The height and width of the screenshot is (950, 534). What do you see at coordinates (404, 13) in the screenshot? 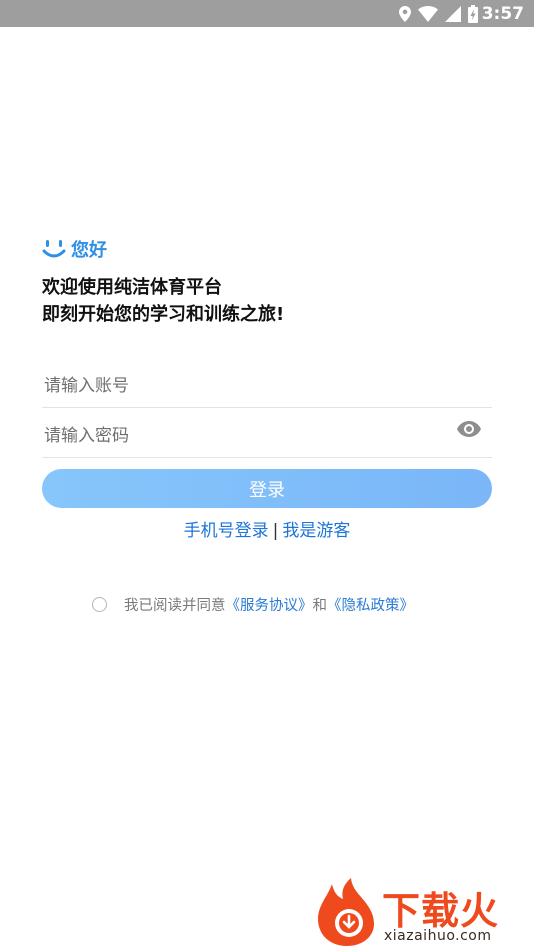
I see `location-icon` at bounding box center [404, 13].